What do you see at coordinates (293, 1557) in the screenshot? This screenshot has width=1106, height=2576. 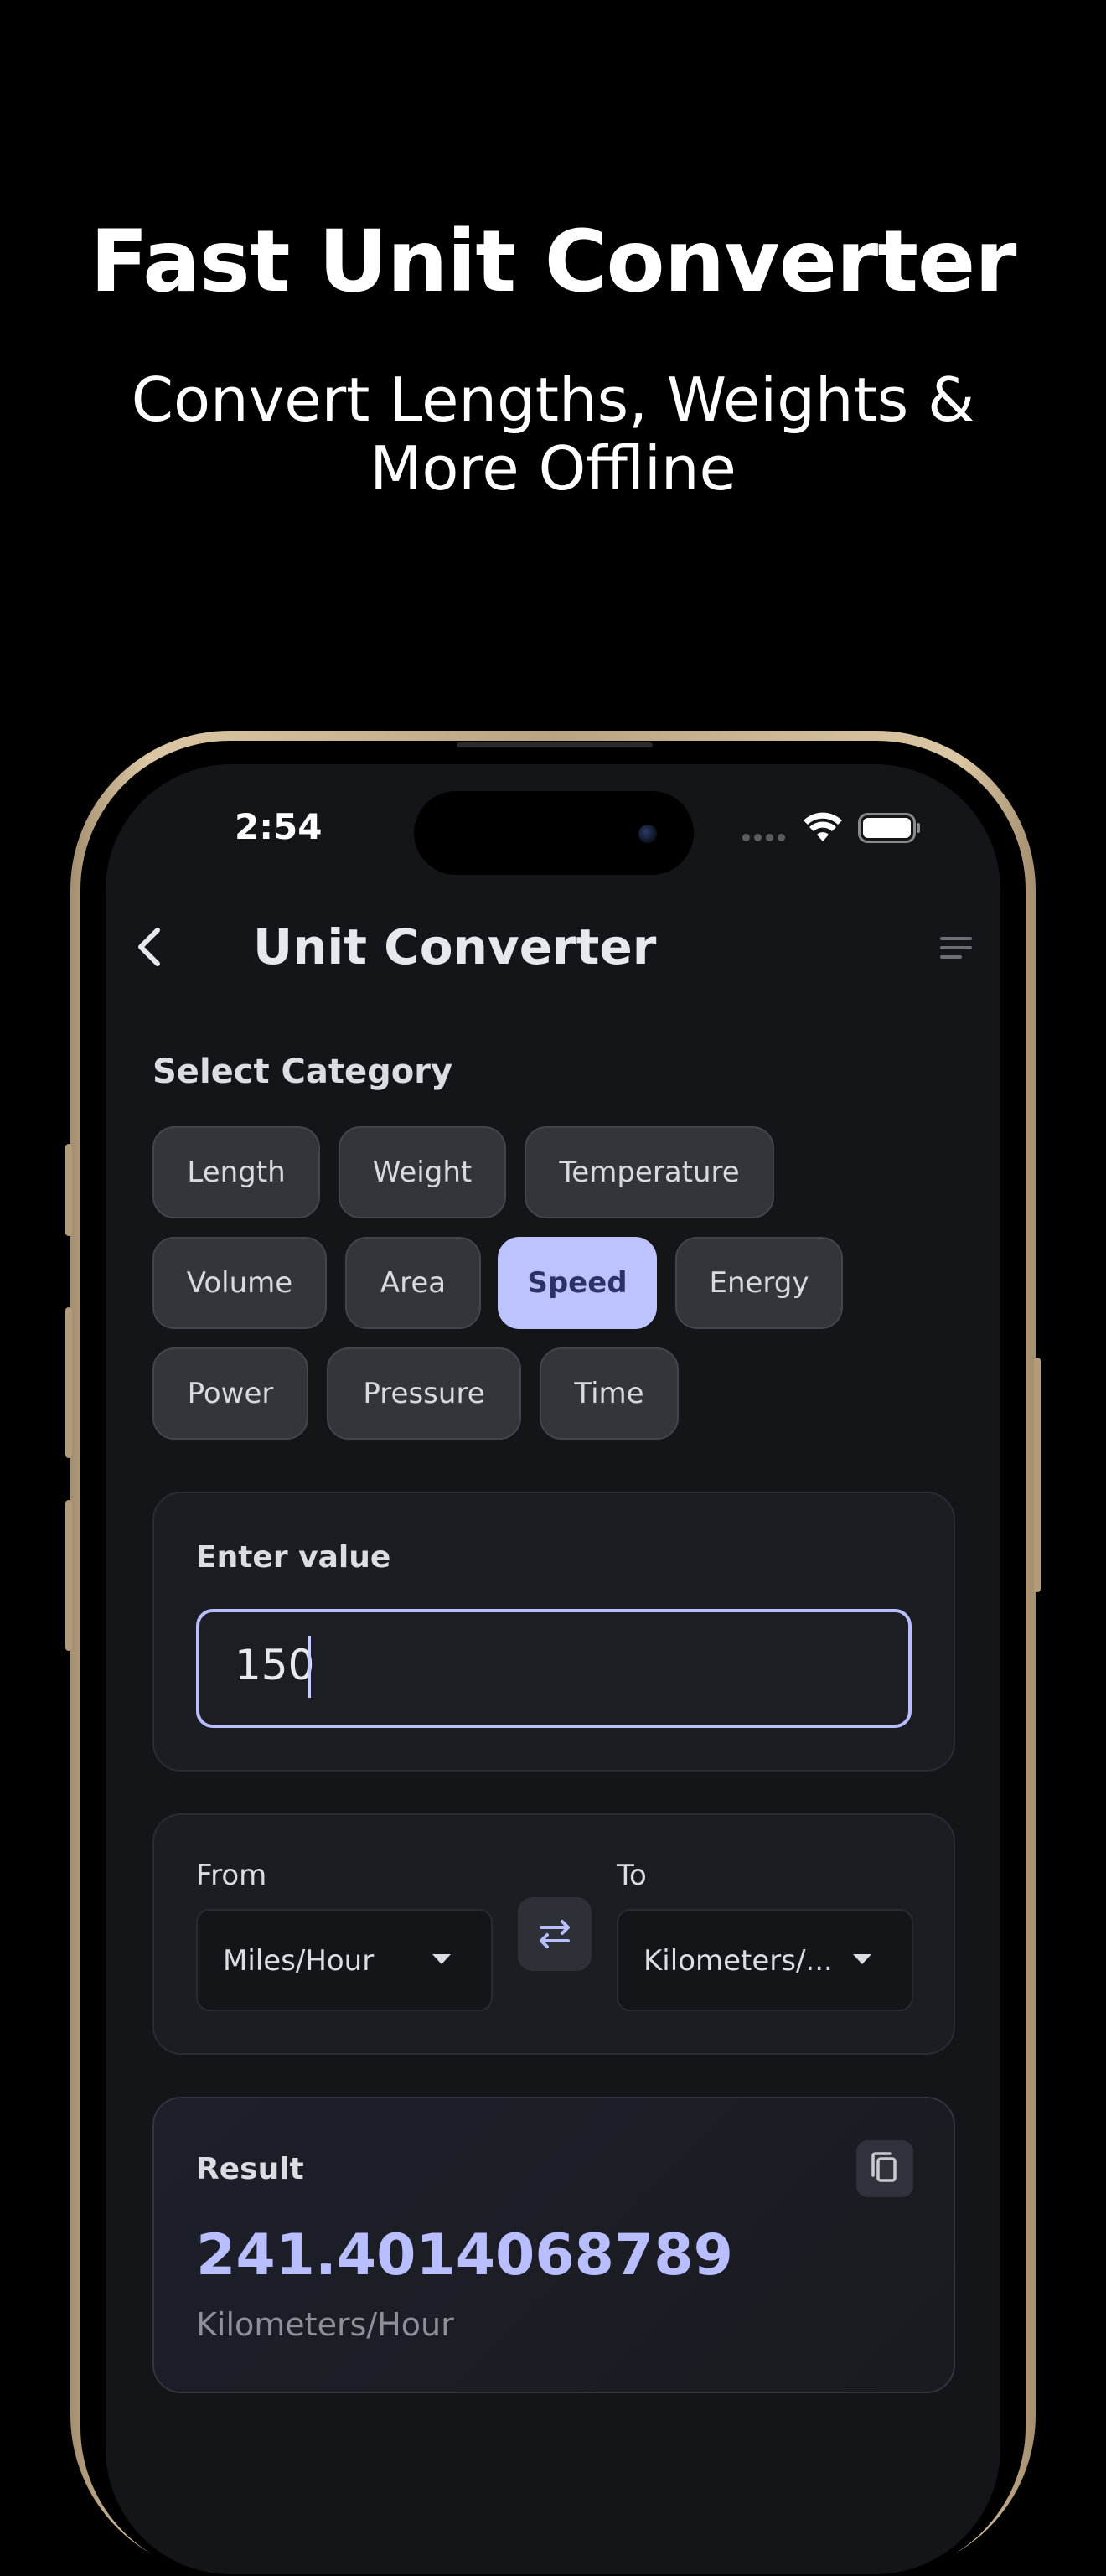 I see `input-label: Enter value` at bounding box center [293, 1557].